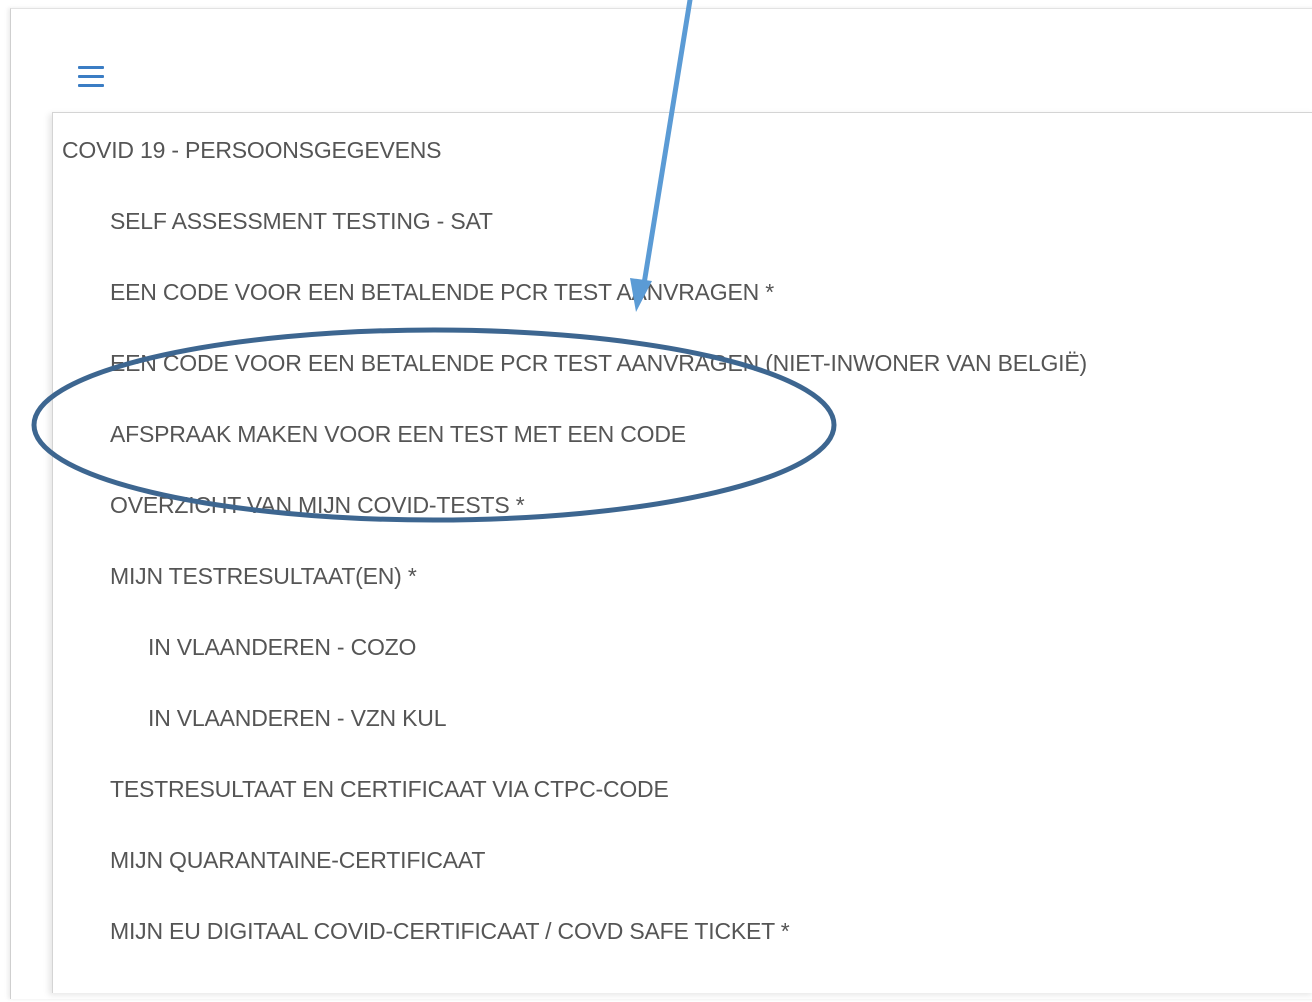 Image resolution: width=1312 pixels, height=1002 pixels. Describe the element at coordinates (297, 718) in the screenshot. I see `menu-subitem-vzn-kul: IN VLAANDEREN - VZN KUL` at that location.